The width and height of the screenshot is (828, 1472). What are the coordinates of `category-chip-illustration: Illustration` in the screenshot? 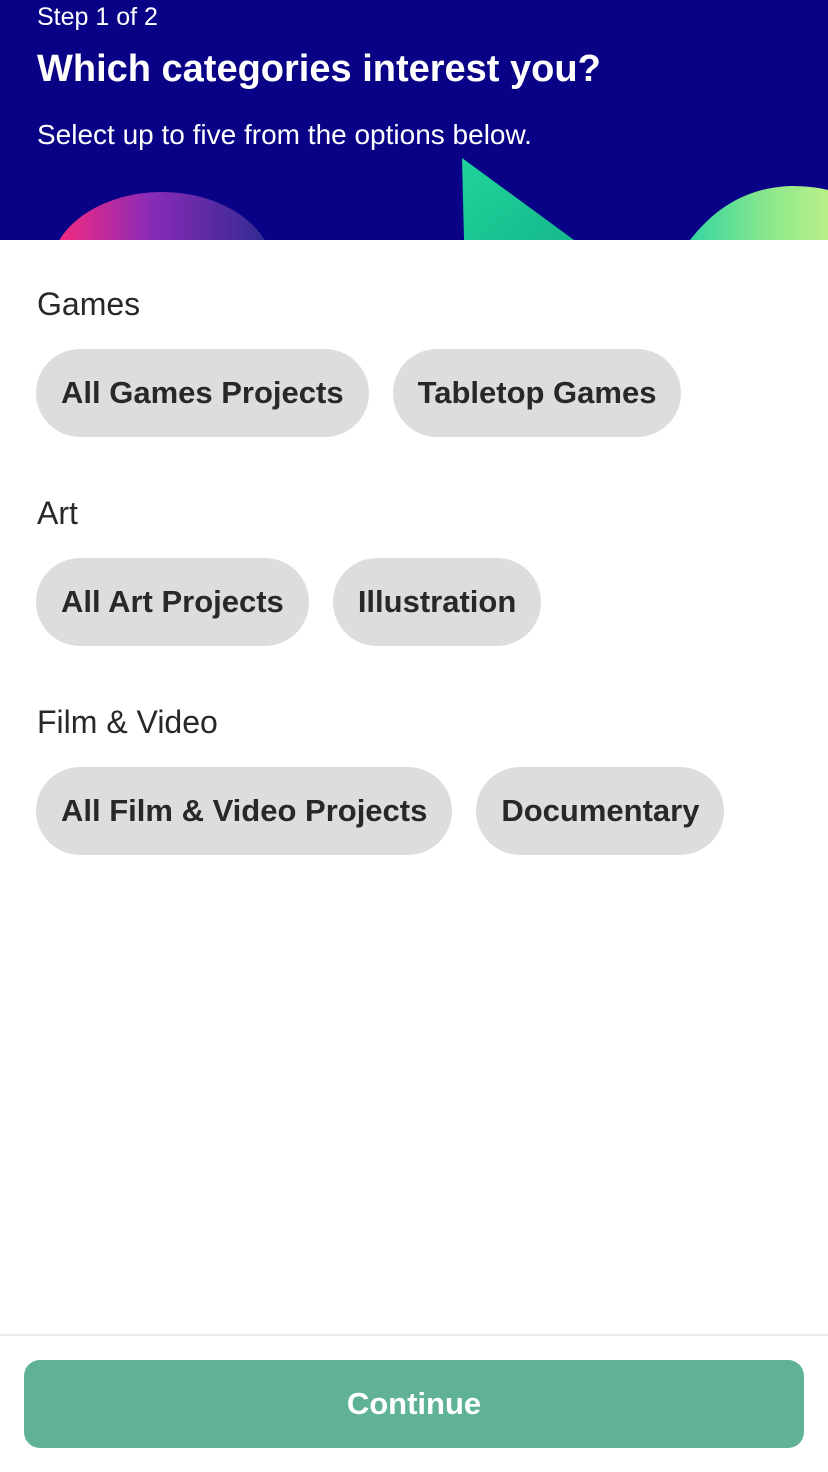 It's located at (437, 602).